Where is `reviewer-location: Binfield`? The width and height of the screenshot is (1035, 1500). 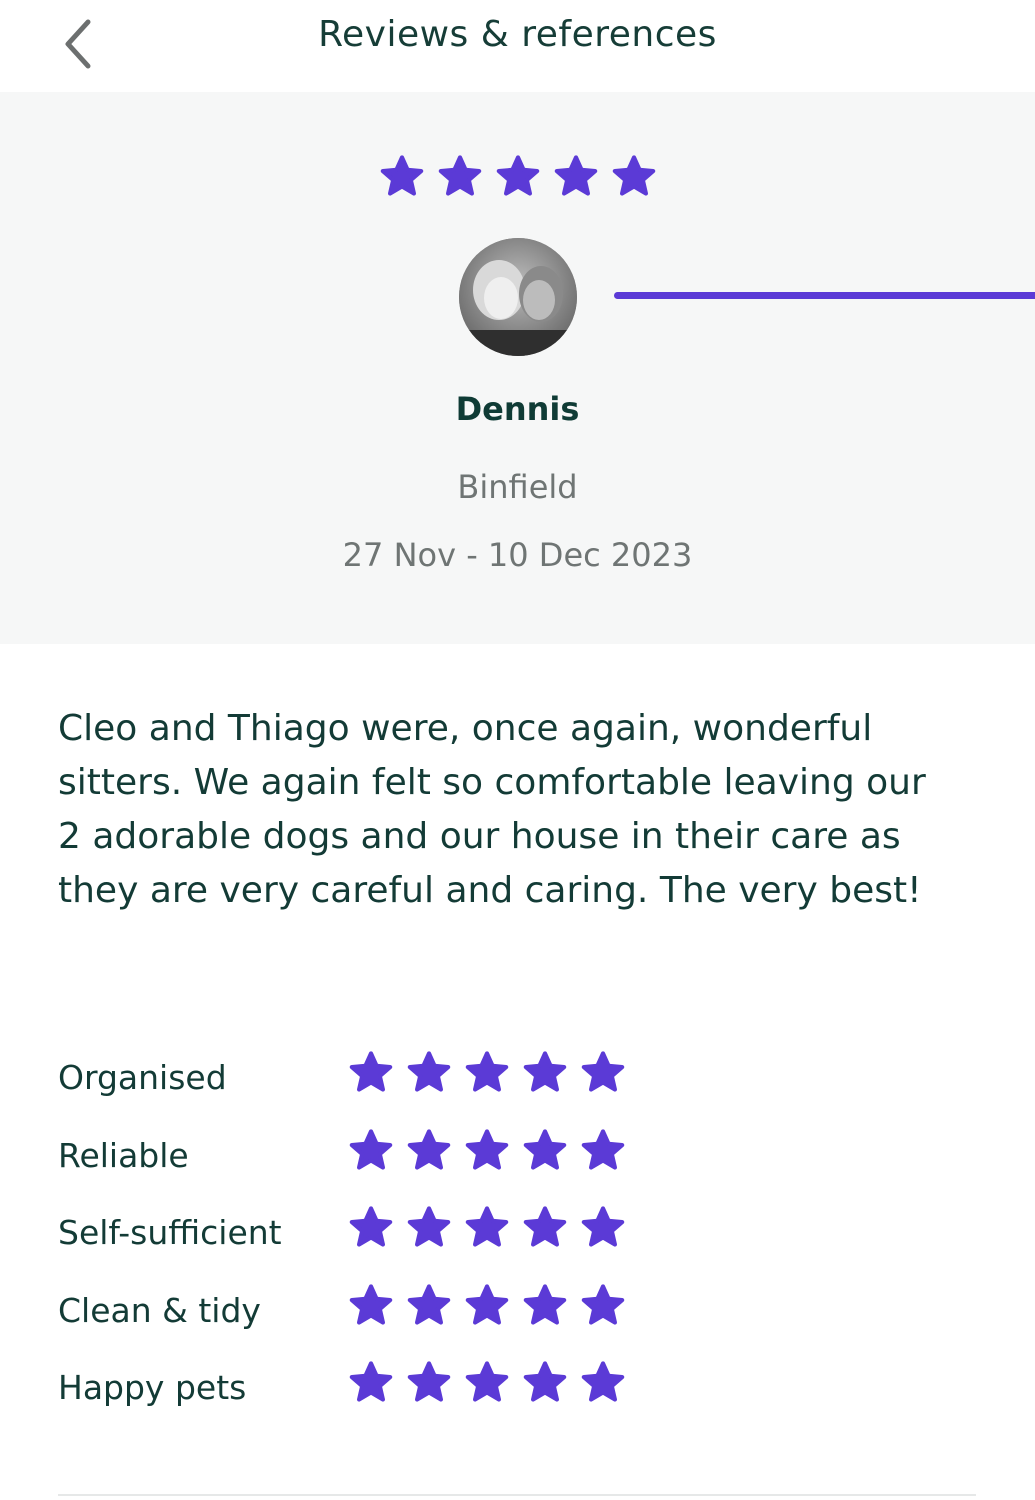
reviewer-location: Binfield is located at coordinates (517, 487).